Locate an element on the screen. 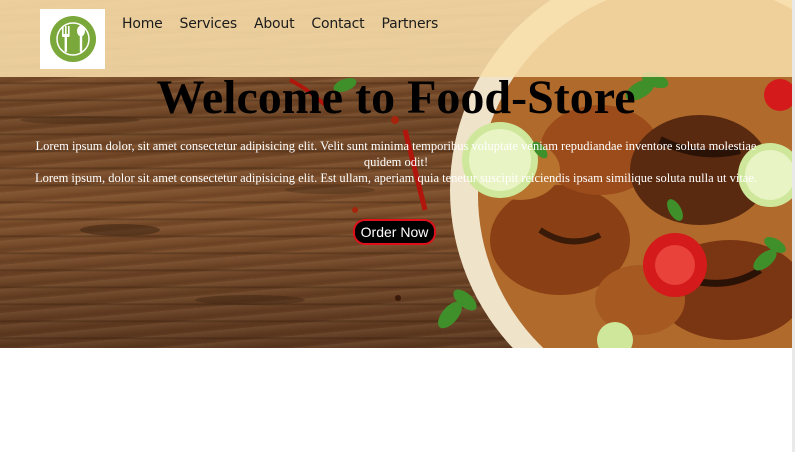  nav-item-home: Home is located at coordinates (142, 24).